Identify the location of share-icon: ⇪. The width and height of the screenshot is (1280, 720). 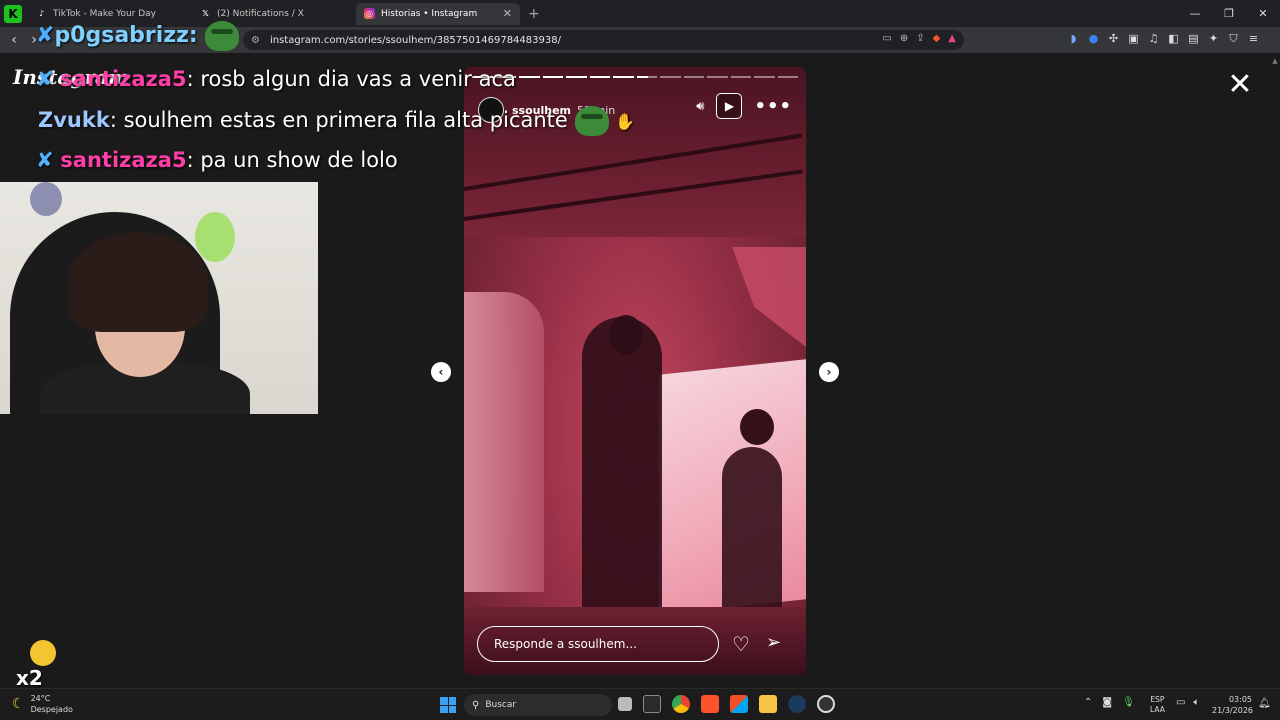
(920, 38).